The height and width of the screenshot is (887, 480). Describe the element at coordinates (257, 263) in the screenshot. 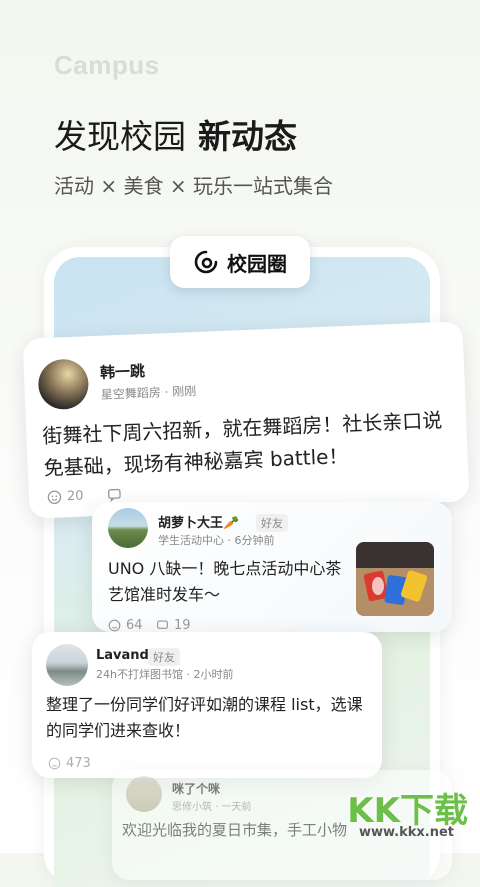

I see `tab-campus-circle-label: 校园圈` at that location.